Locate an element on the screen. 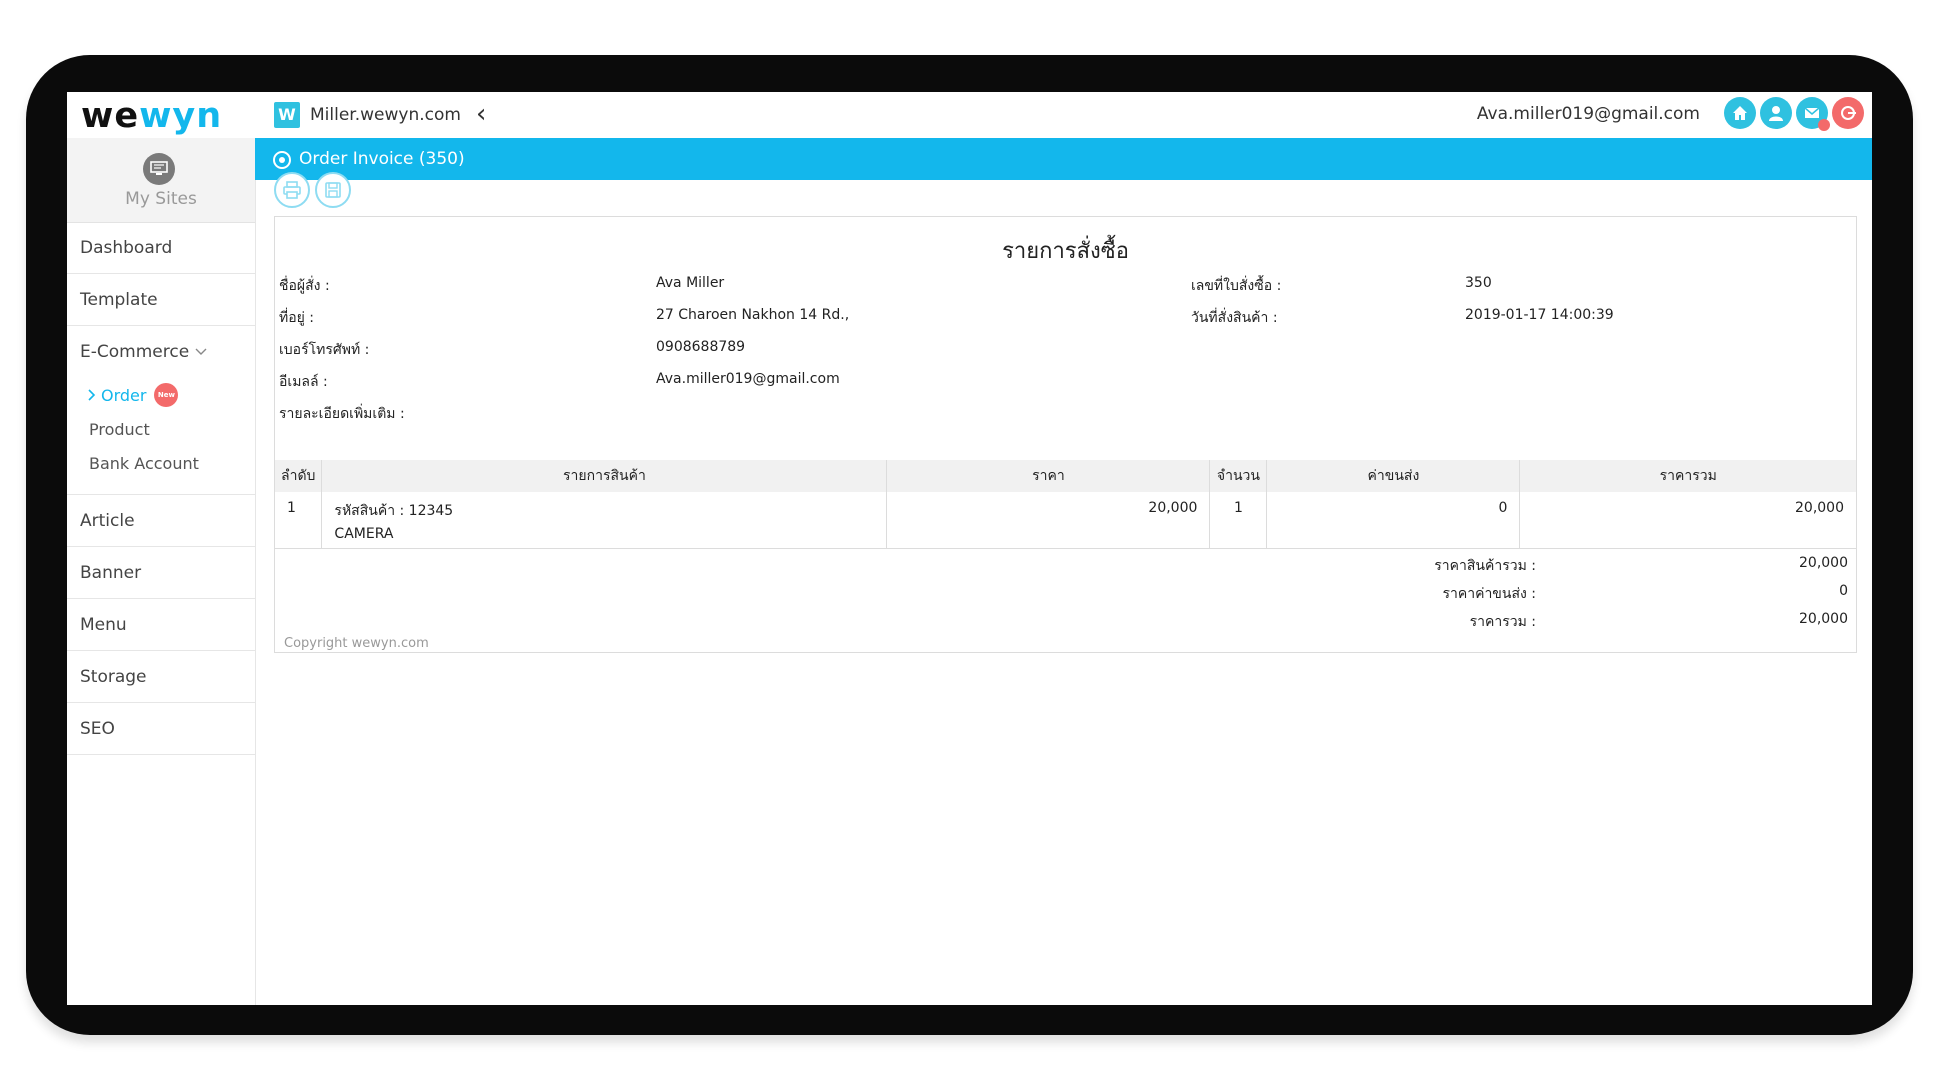 This screenshot has width=1939, height=1091. sidebar-item-seo: SEO is located at coordinates (161, 729).